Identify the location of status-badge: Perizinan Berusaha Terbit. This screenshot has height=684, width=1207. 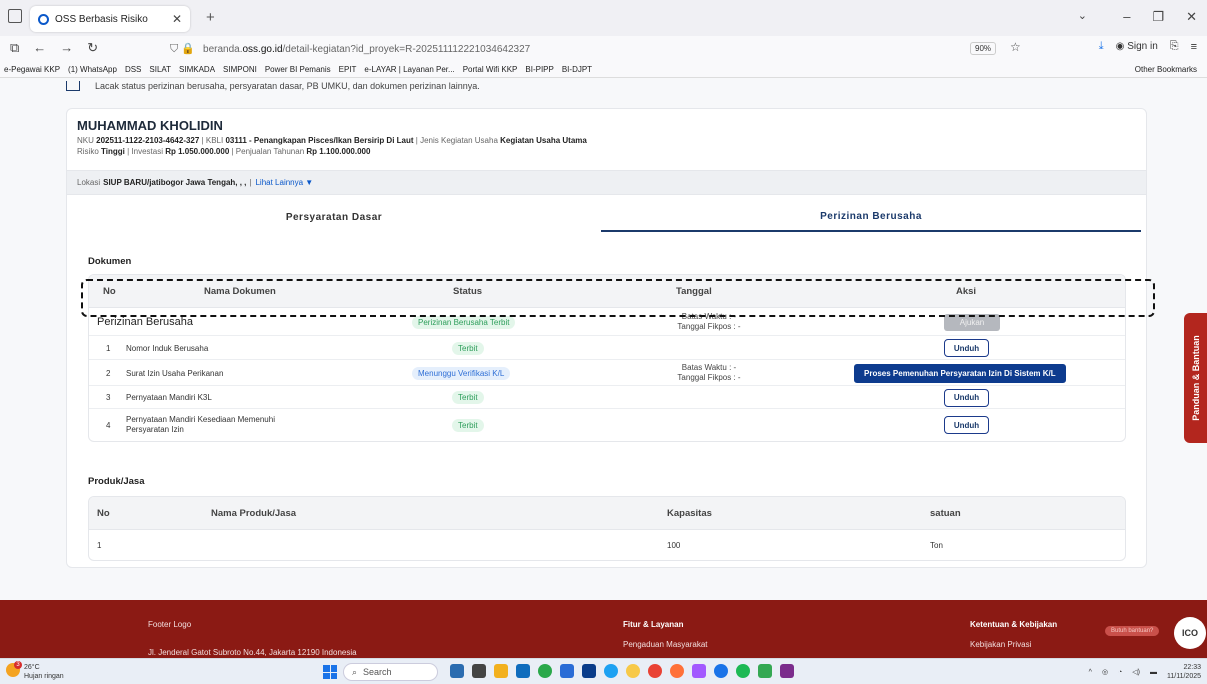
(464, 322).